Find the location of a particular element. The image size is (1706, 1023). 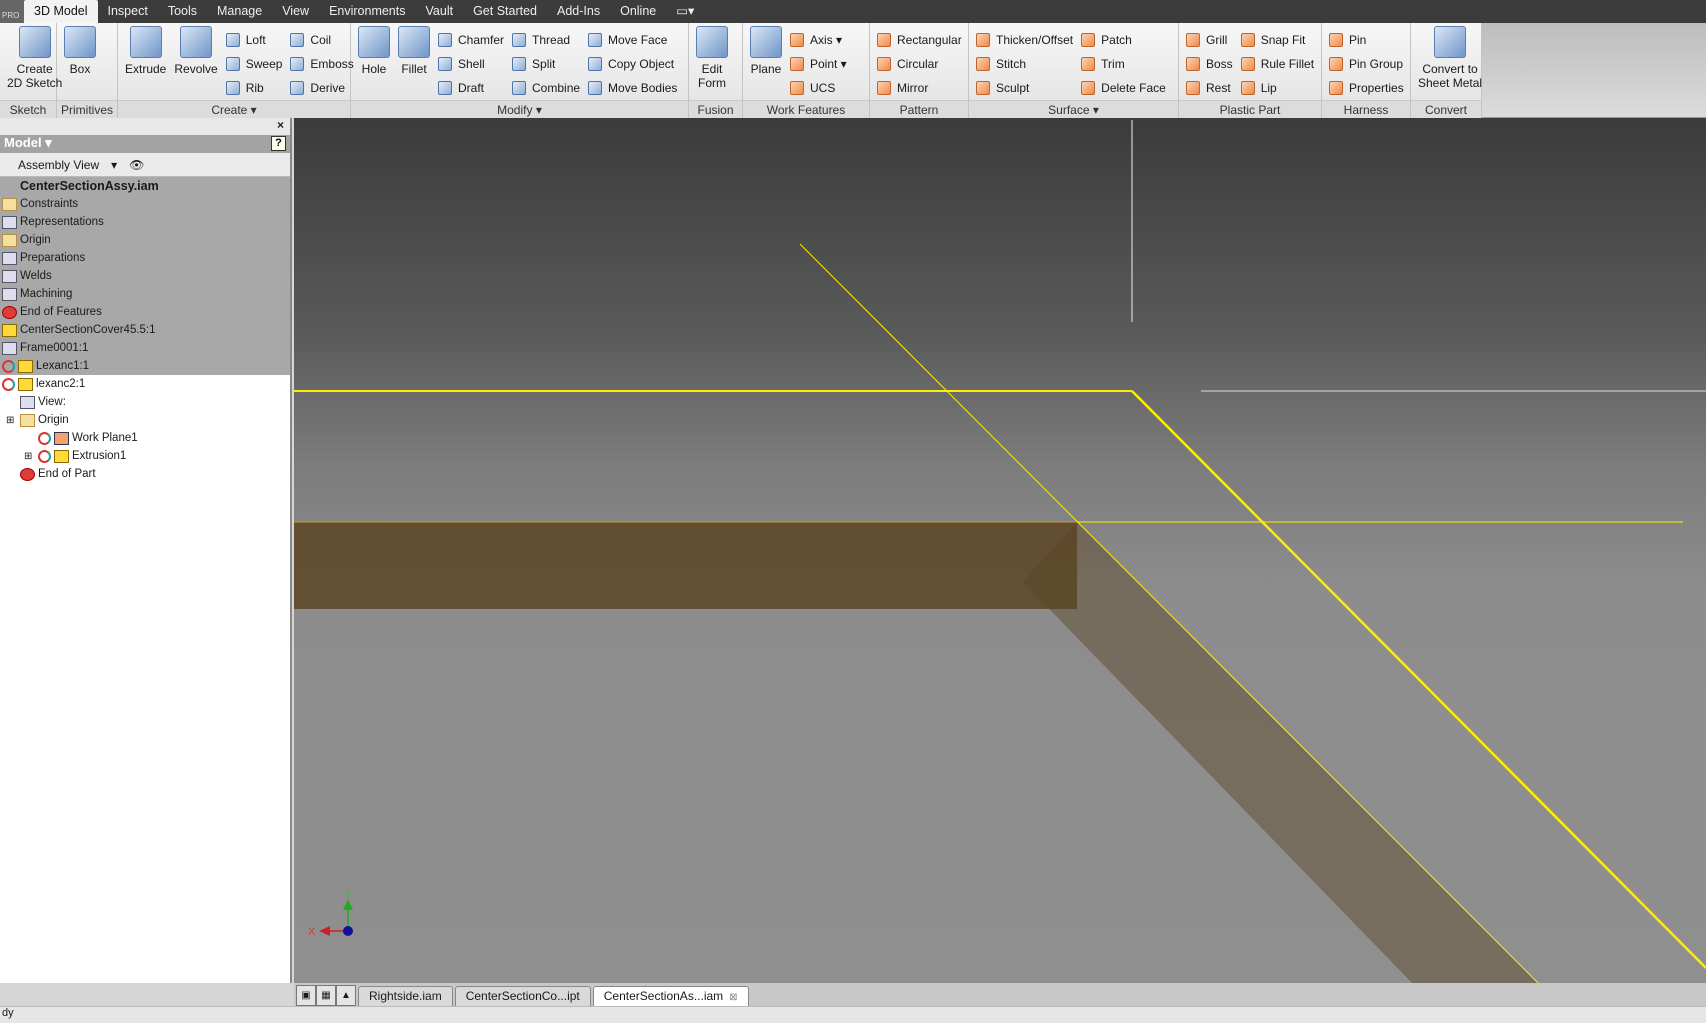

sculpt-button: Sculpt is located at coordinates (1024, 88).